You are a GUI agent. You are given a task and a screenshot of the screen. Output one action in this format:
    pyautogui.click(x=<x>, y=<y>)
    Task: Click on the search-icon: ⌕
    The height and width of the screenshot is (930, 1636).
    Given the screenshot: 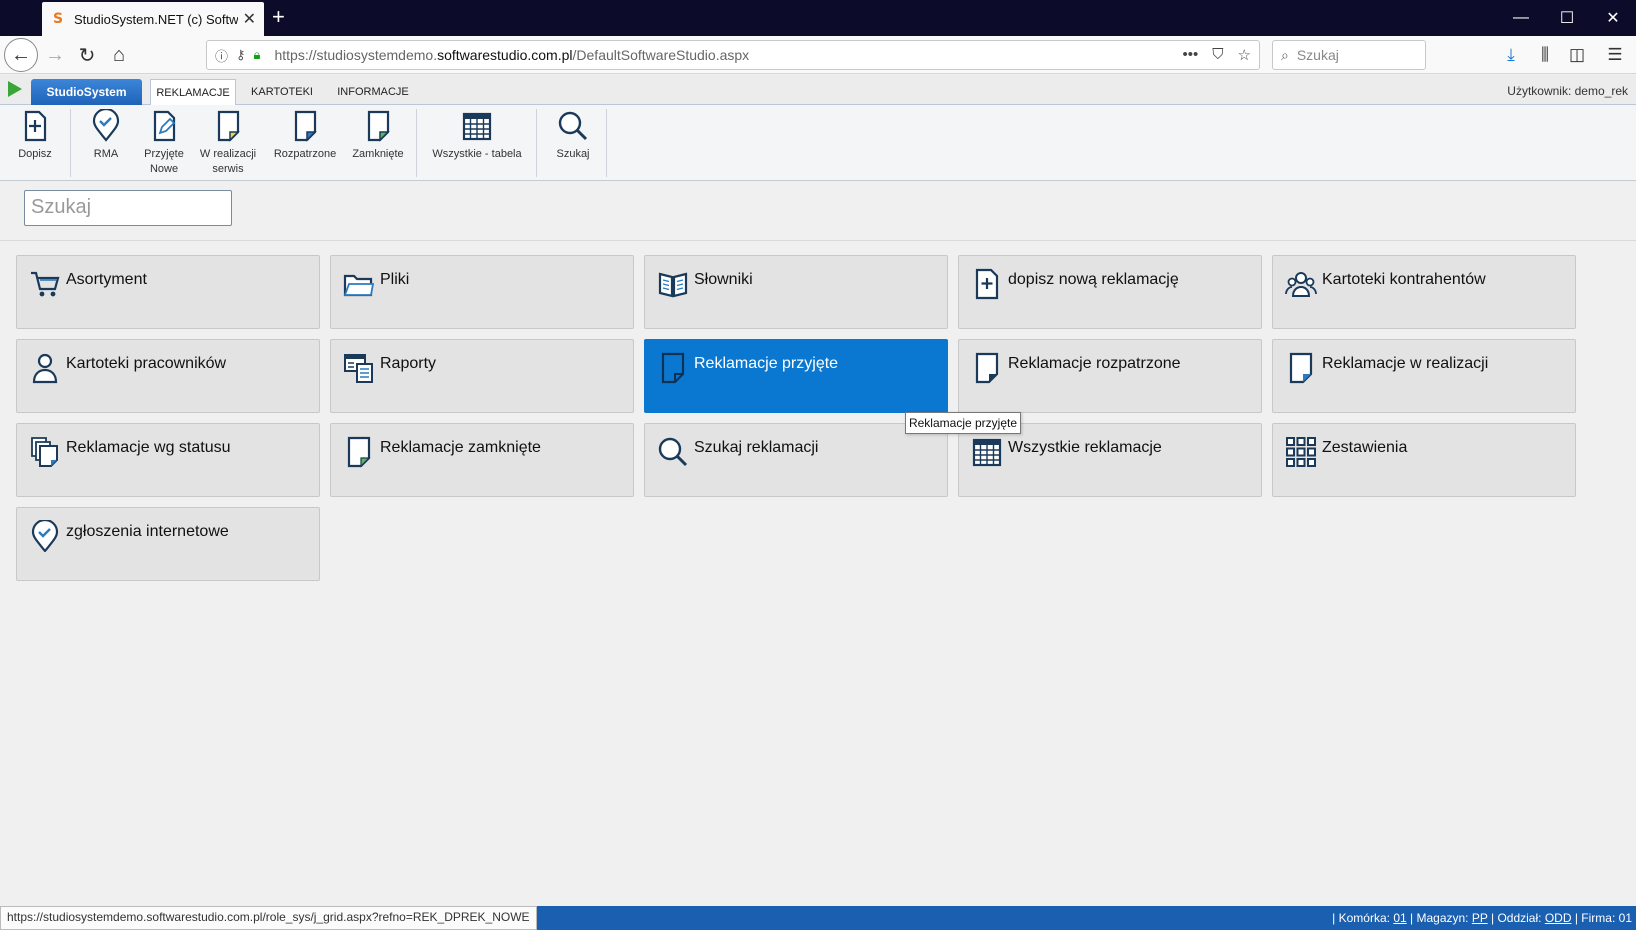 What is the action you would take?
    pyautogui.click(x=1285, y=54)
    